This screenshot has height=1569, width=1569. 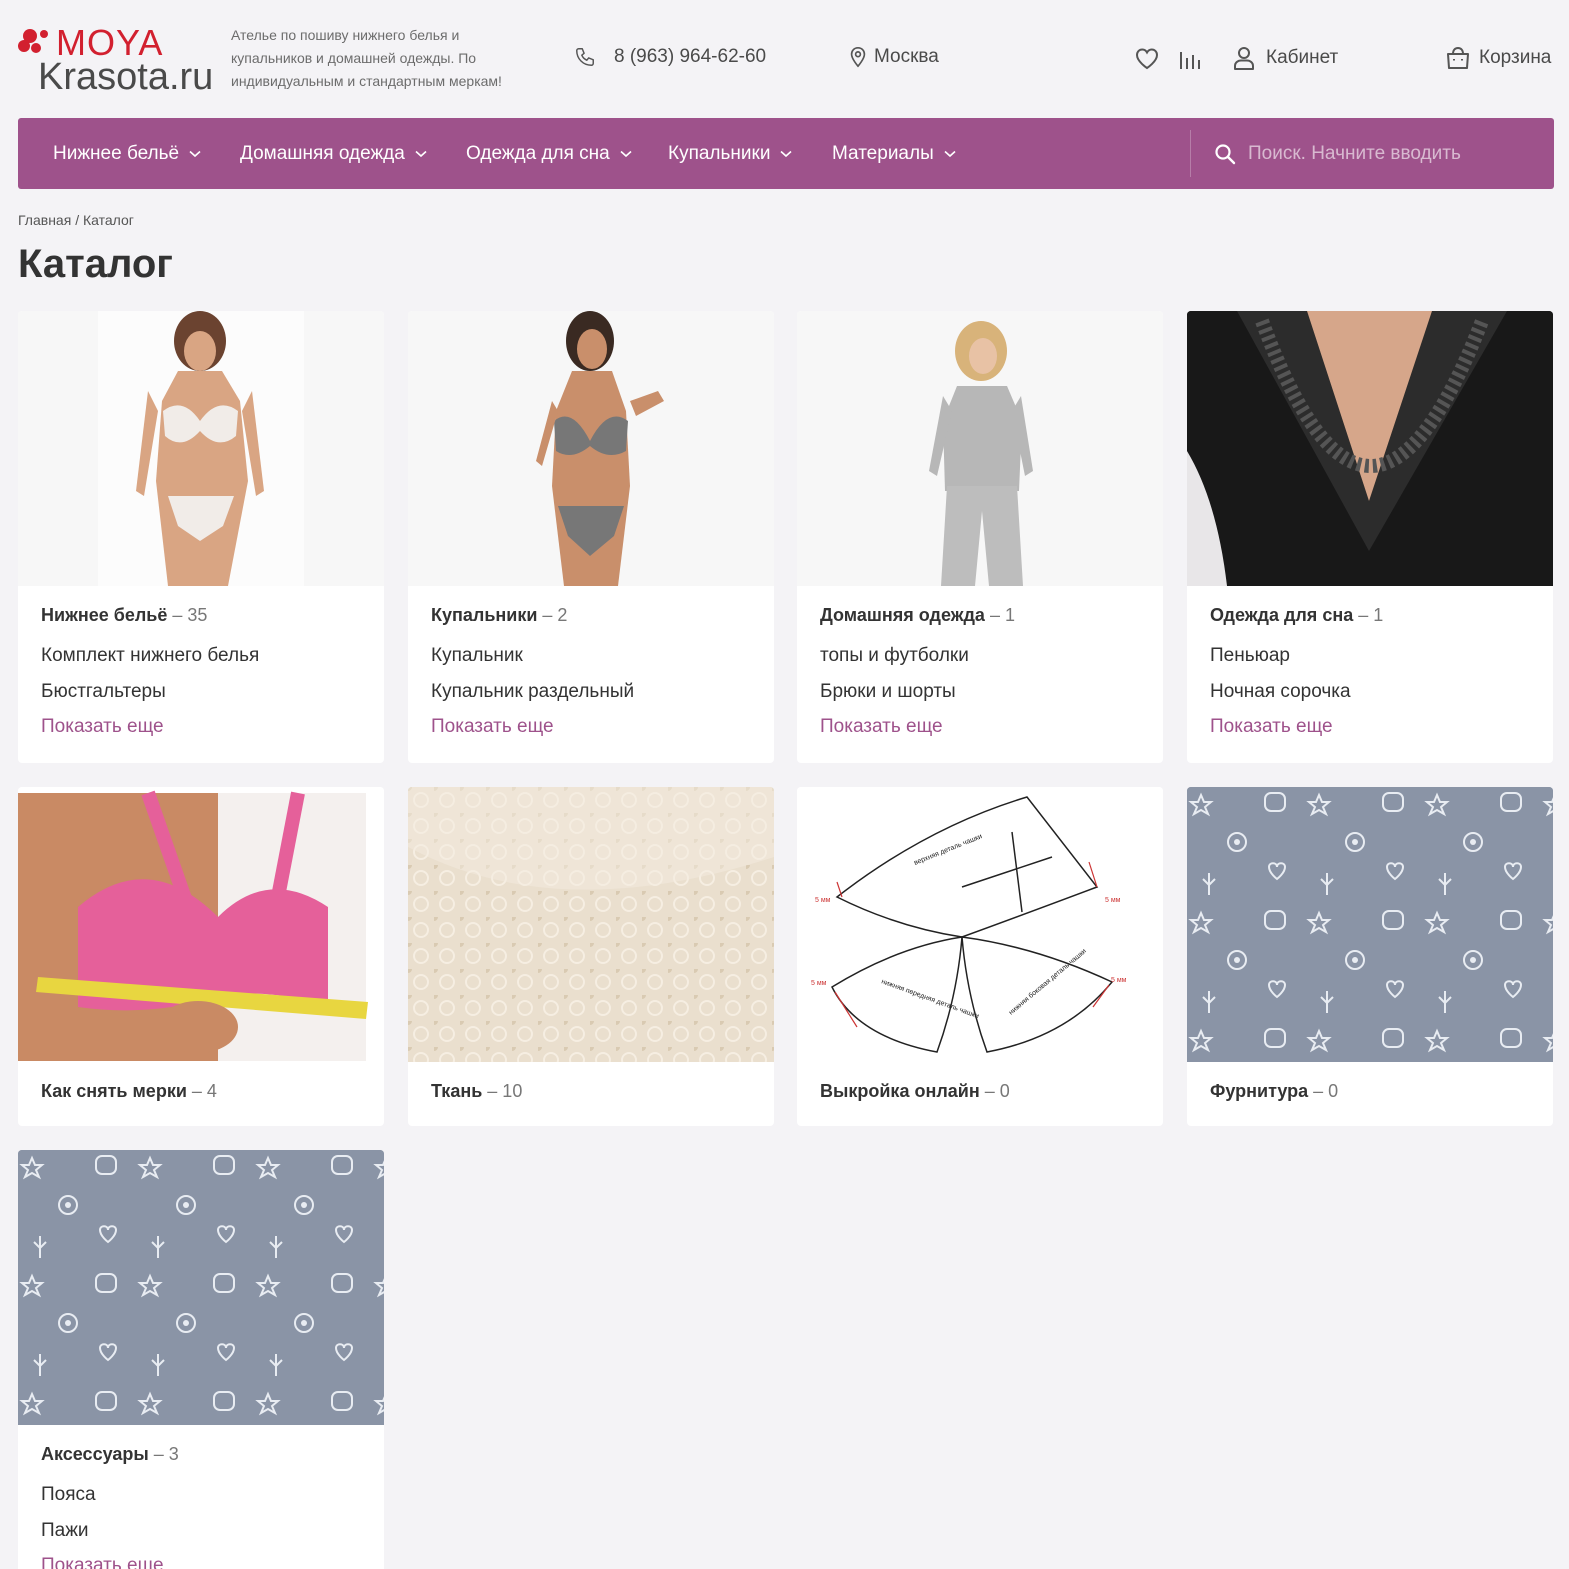 I want to click on city-selector: Москва, so click(x=893, y=57).